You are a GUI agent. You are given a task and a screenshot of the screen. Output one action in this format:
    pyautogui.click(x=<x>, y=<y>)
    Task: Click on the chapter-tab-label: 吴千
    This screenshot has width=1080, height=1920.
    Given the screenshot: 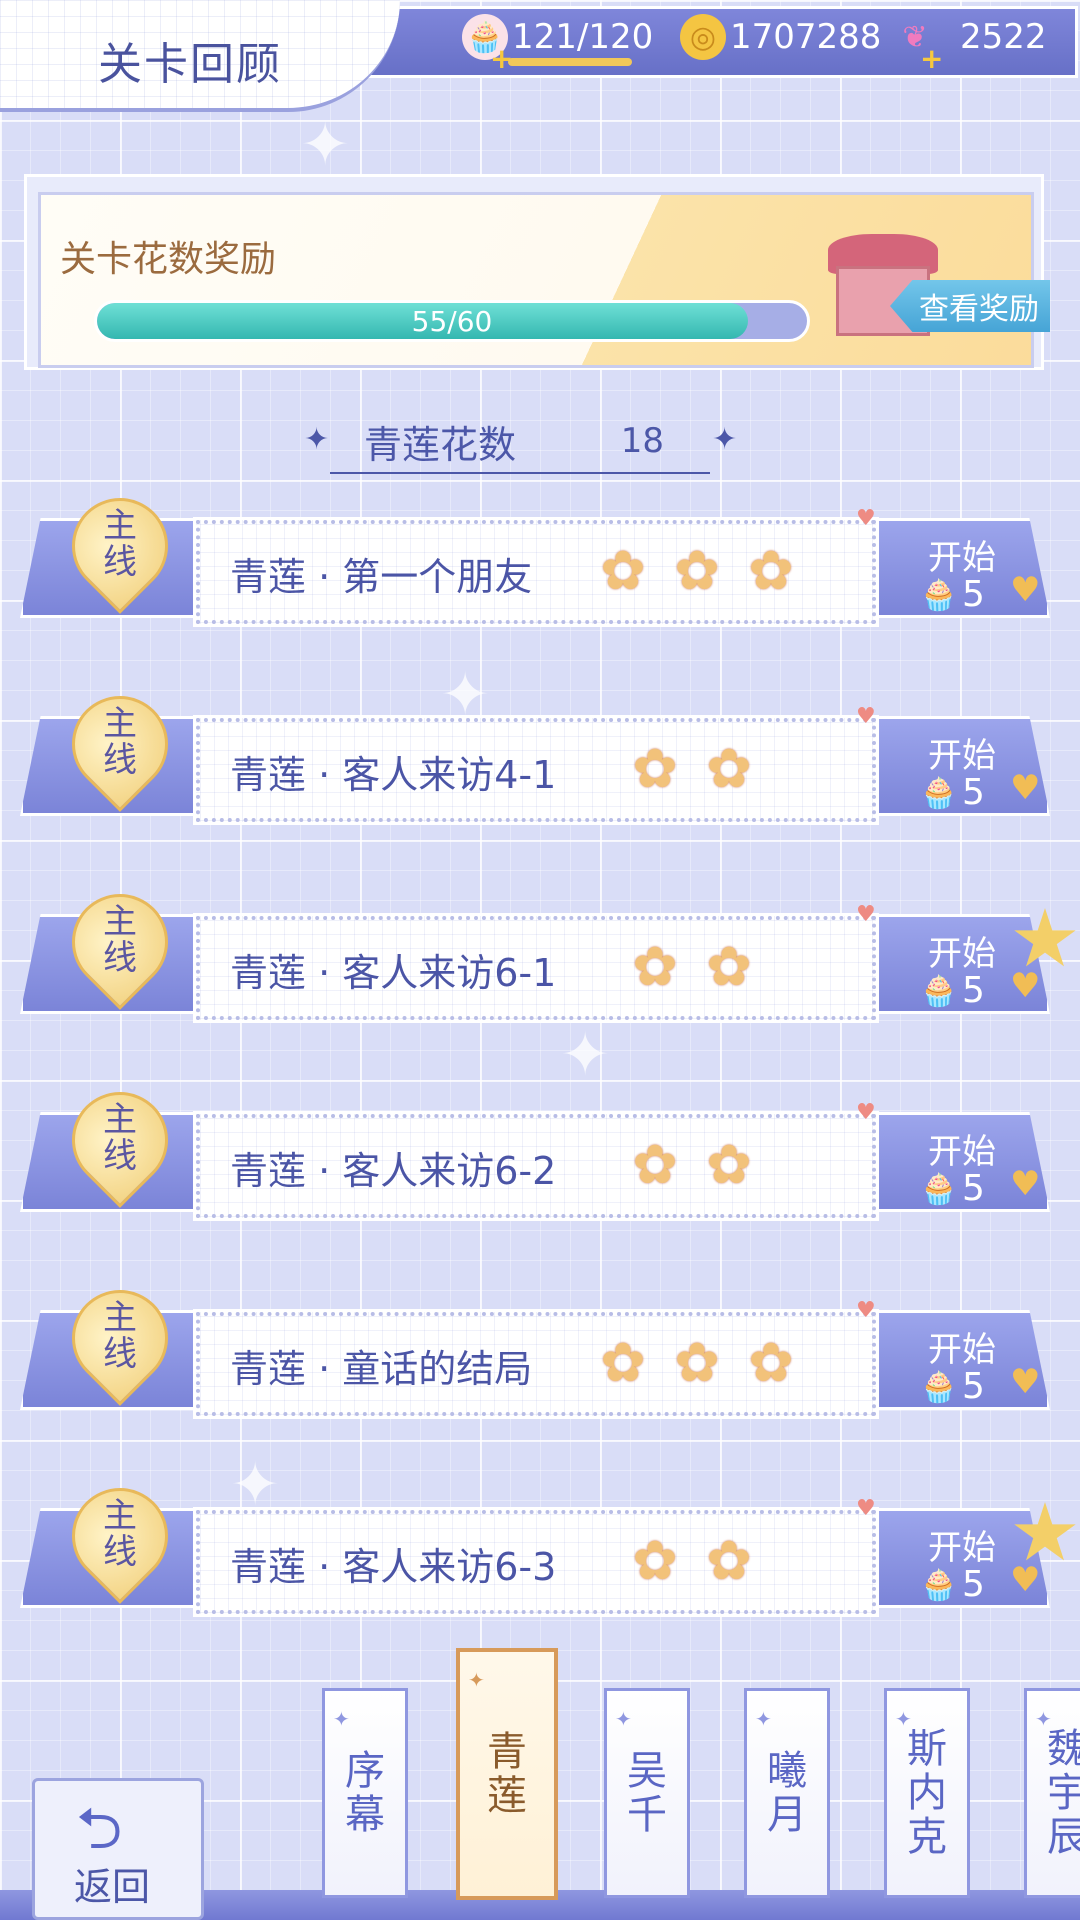 What is the action you would take?
    pyautogui.click(x=647, y=1793)
    